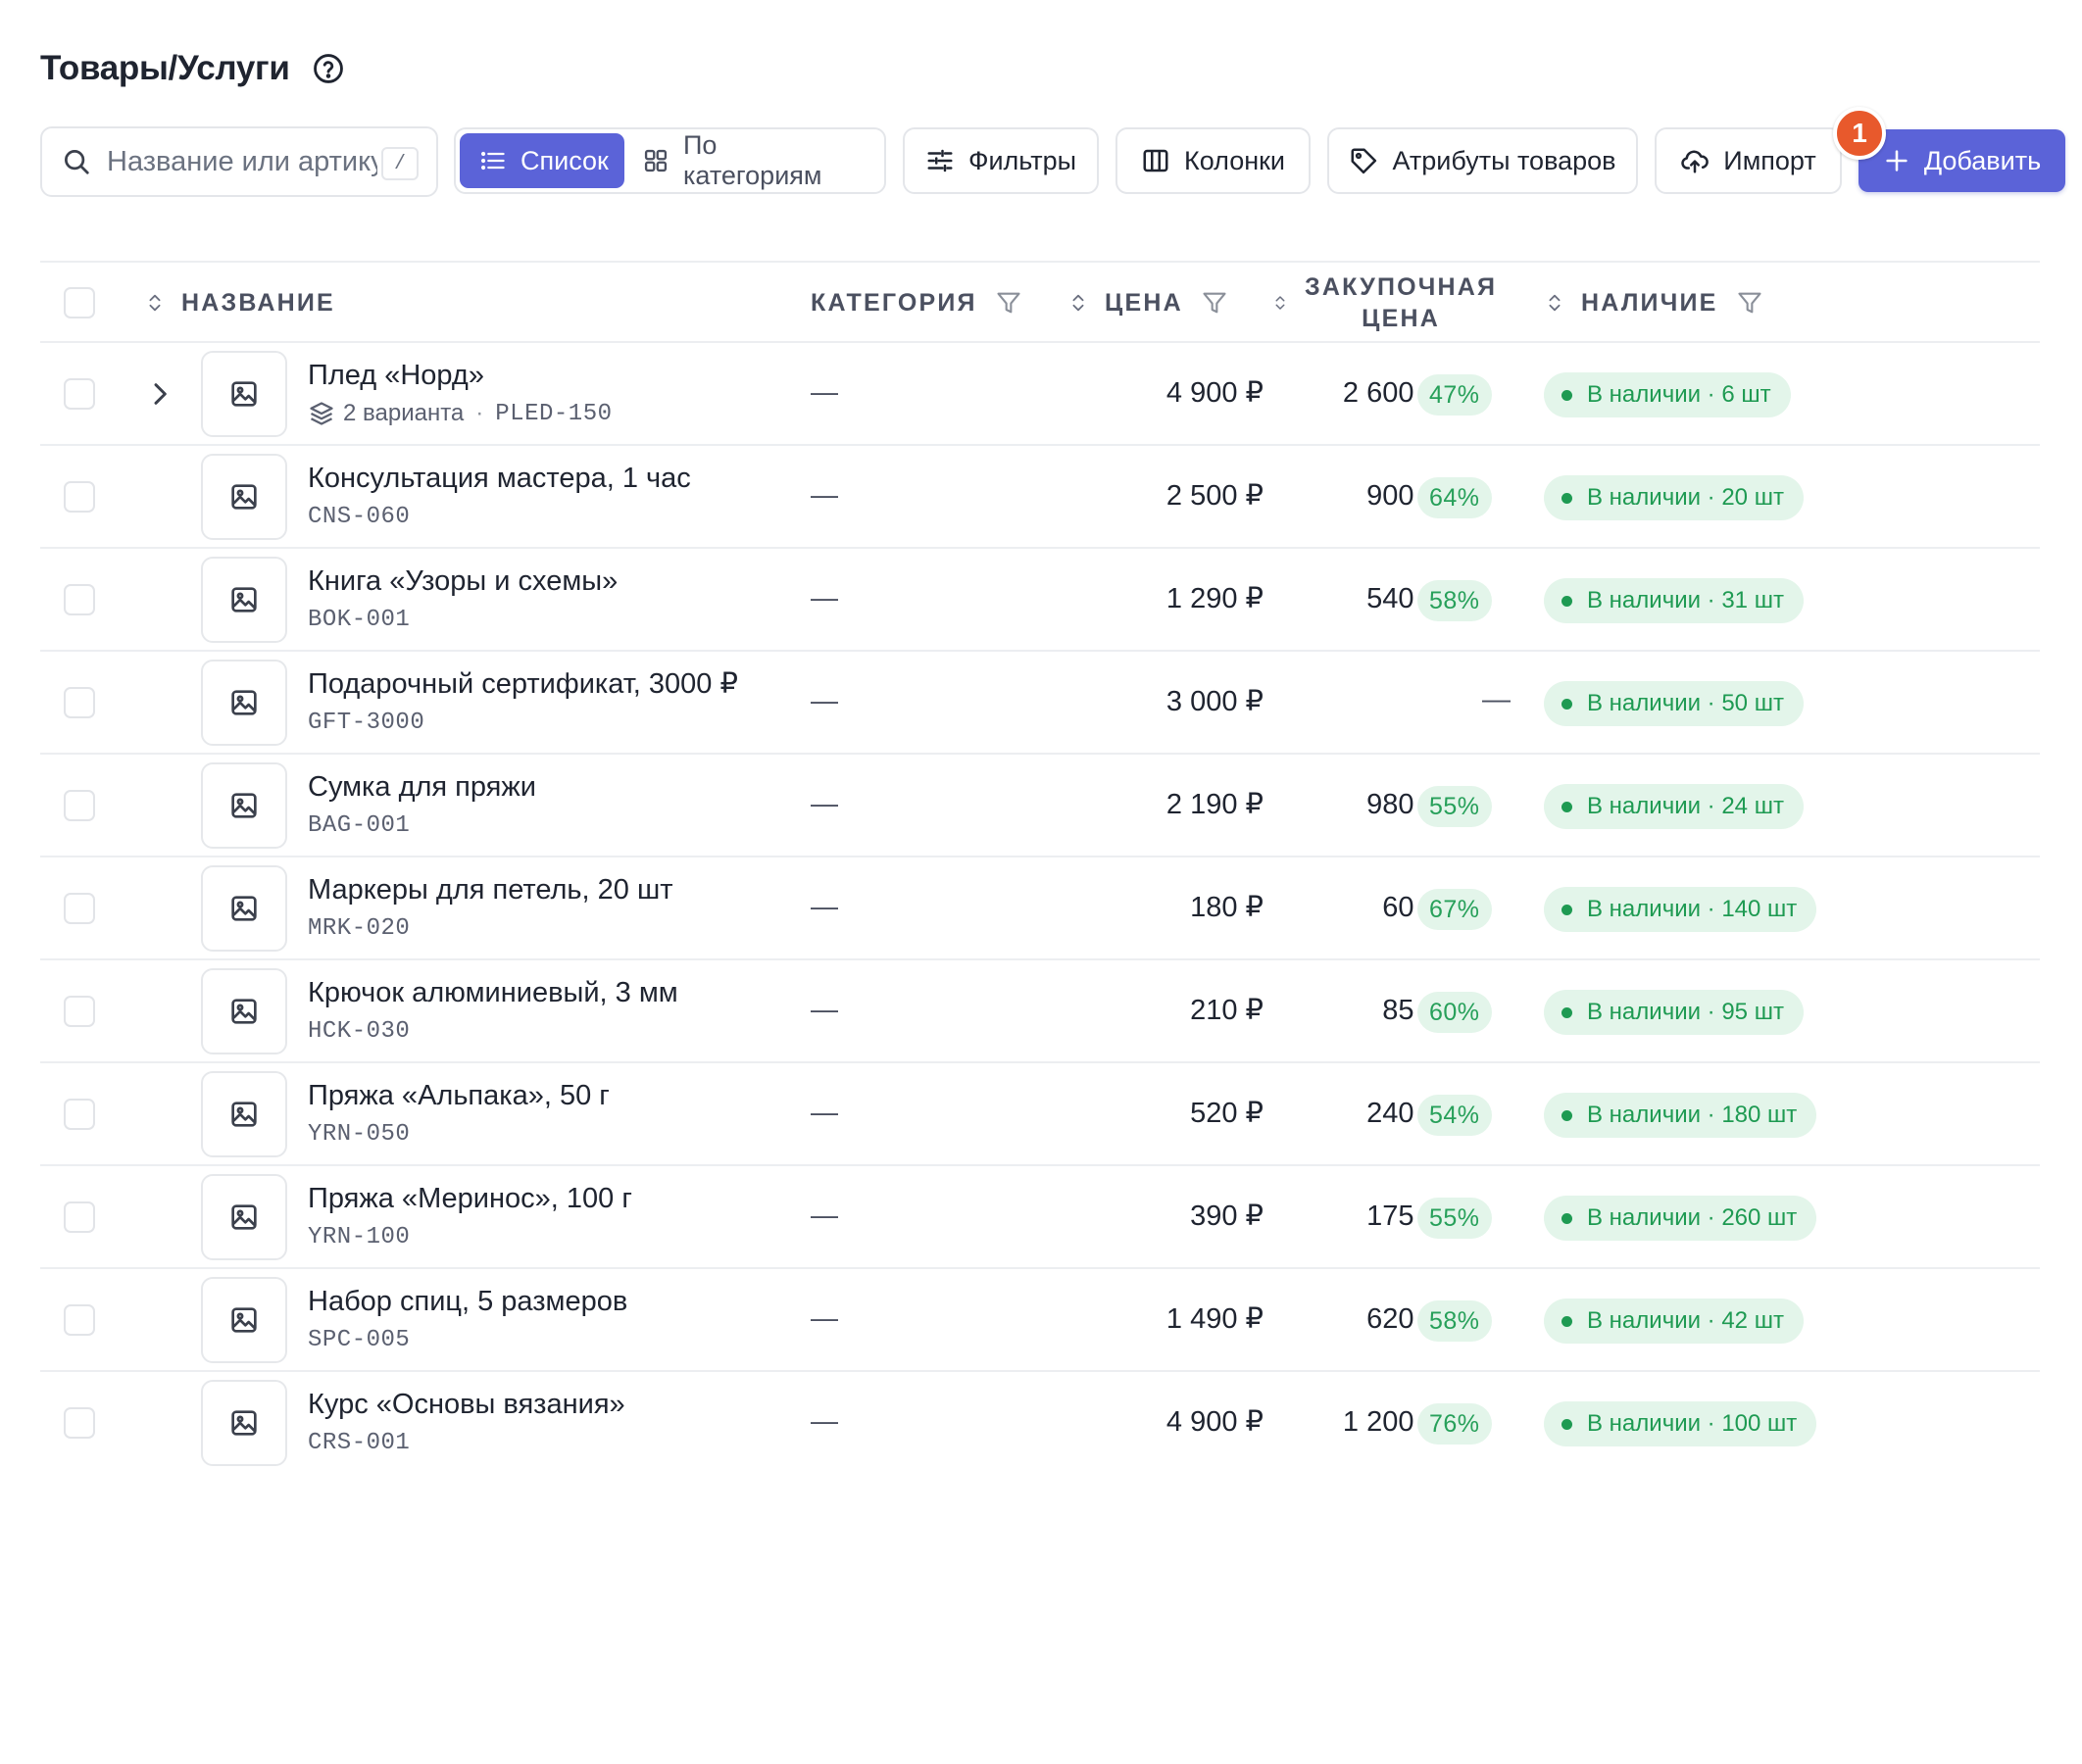 The height and width of the screenshot is (1764, 2082). What do you see at coordinates (328, 68) in the screenshot?
I see `help-icon` at bounding box center [328, 68].